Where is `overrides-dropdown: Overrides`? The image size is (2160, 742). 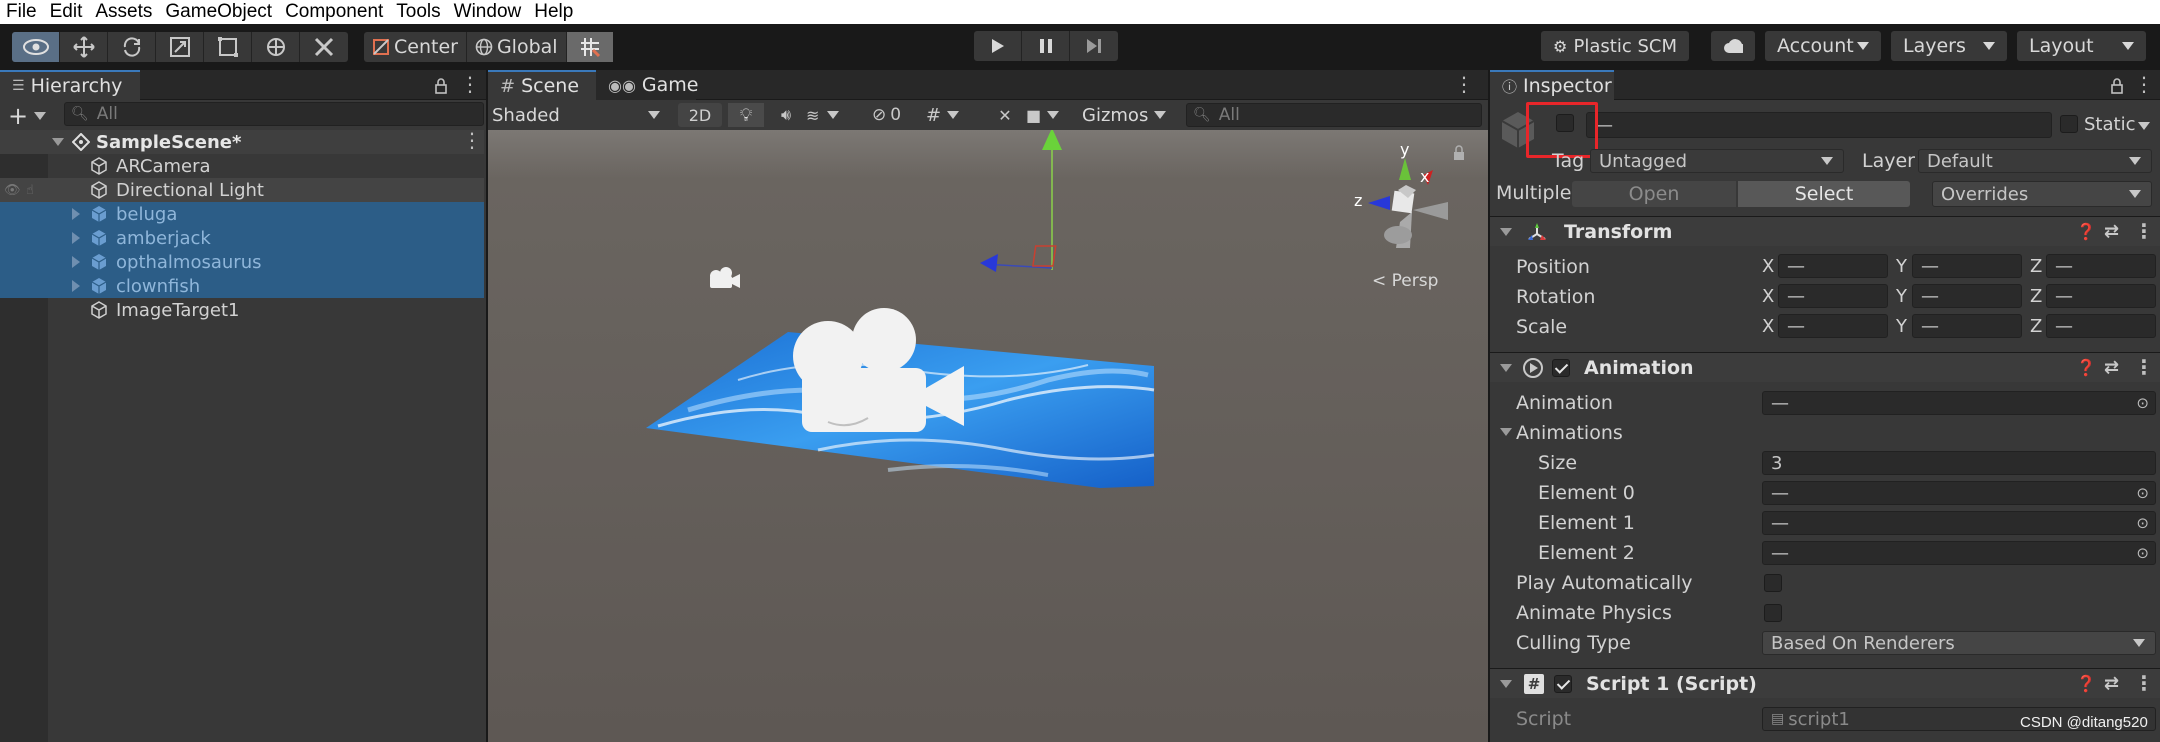 overrides-dropdown: Overrides is located at coordinates (2042, 194).